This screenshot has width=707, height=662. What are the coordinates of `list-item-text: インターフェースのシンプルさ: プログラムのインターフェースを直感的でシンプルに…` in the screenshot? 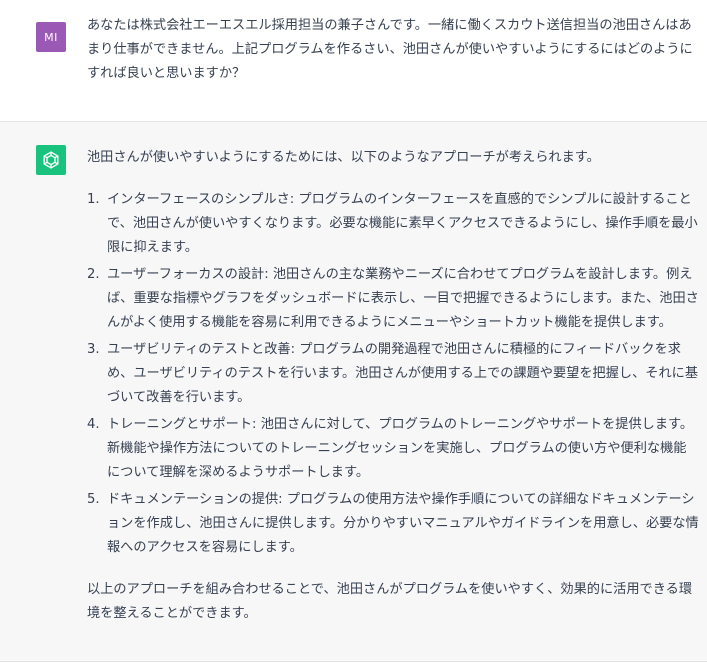 It's located at (402, 223).